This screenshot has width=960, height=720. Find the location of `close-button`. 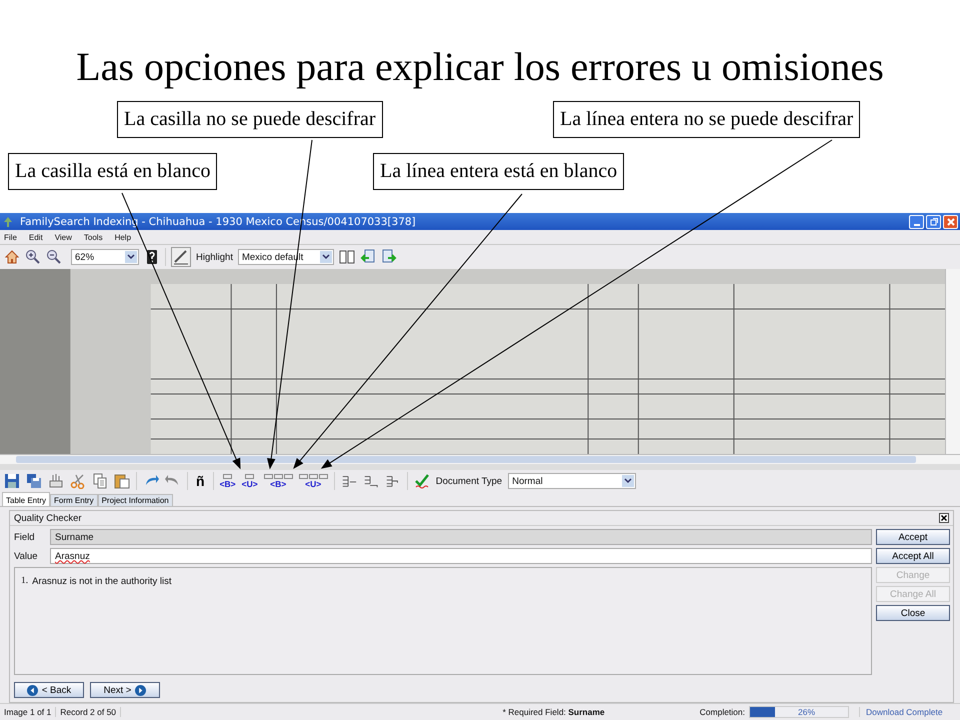

close-button is located at coordinates (950, 221).